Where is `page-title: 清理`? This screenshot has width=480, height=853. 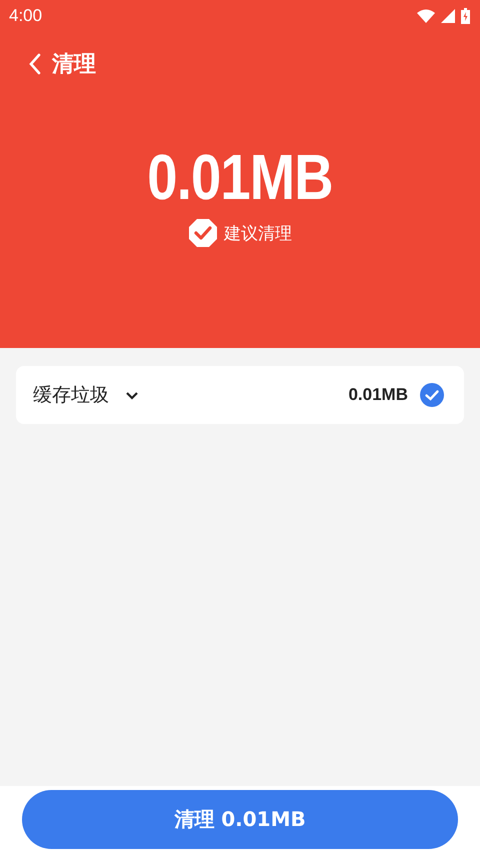
page-title: 清理 is located at coordinates (74, 65).